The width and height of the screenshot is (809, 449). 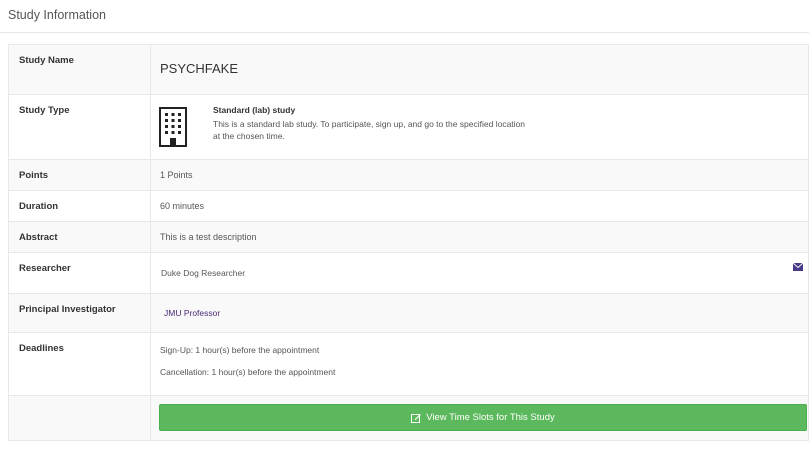 I want to click on row-study-name: Study Name PSYCHFAKE, so click(x=408, y=69).